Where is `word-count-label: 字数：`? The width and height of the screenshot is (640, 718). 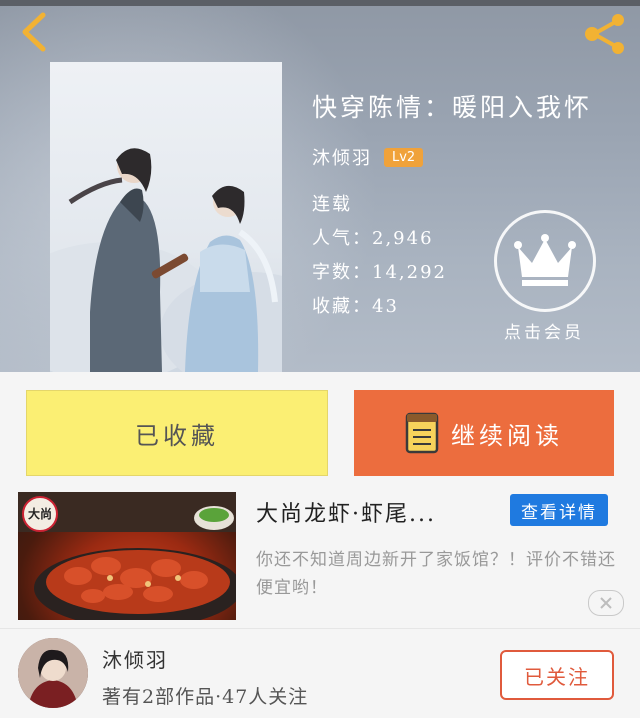 word-count-label: 字数： is located at coordinates (342, 272).